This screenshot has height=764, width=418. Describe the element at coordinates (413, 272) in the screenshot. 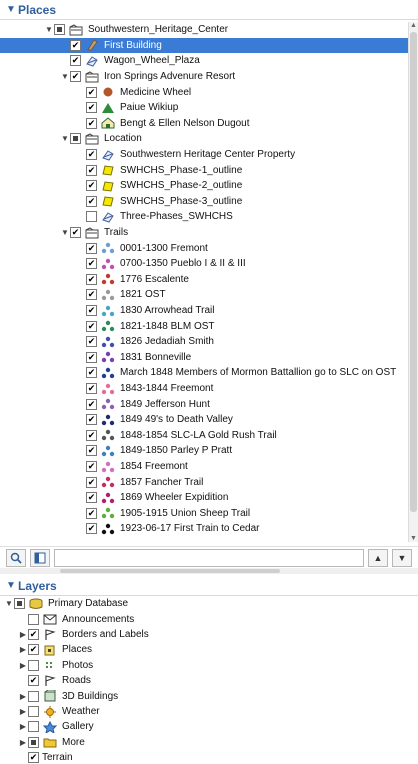

I see `scrollbar-thumb` at that location.